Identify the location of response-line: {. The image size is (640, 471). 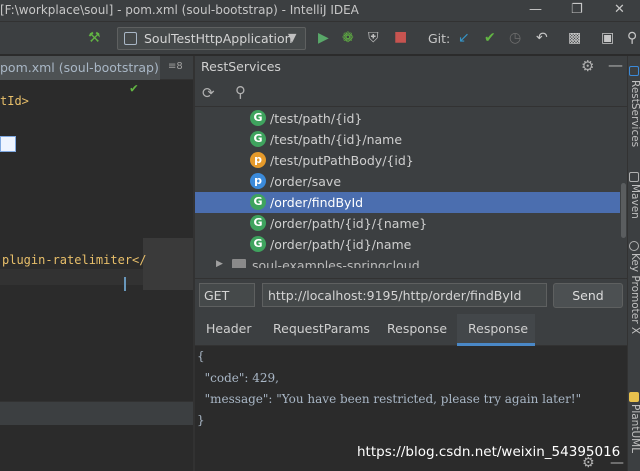
(201, 356).